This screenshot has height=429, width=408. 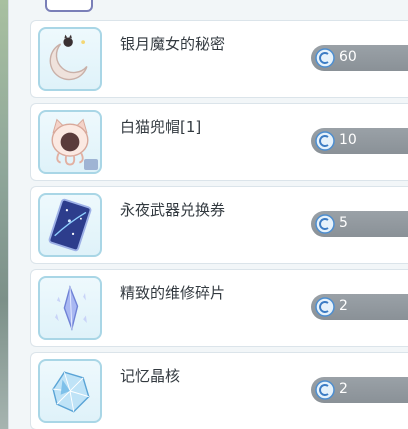 What do you see at coordinates (69, 6) in the screenshot?
I see `panel-tab` at bounding box center [69, 6].